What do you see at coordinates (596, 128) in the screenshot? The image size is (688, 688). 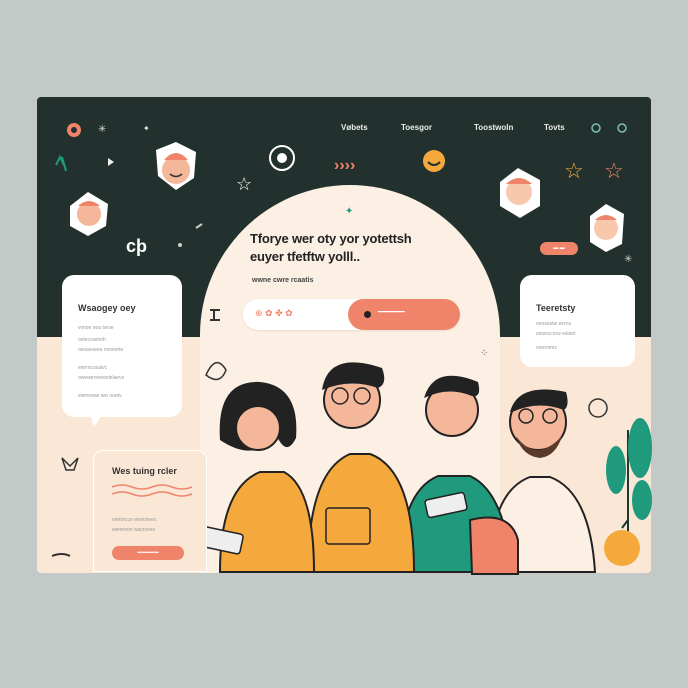 I see `toggle-icon` at bounding box center [596, 128].